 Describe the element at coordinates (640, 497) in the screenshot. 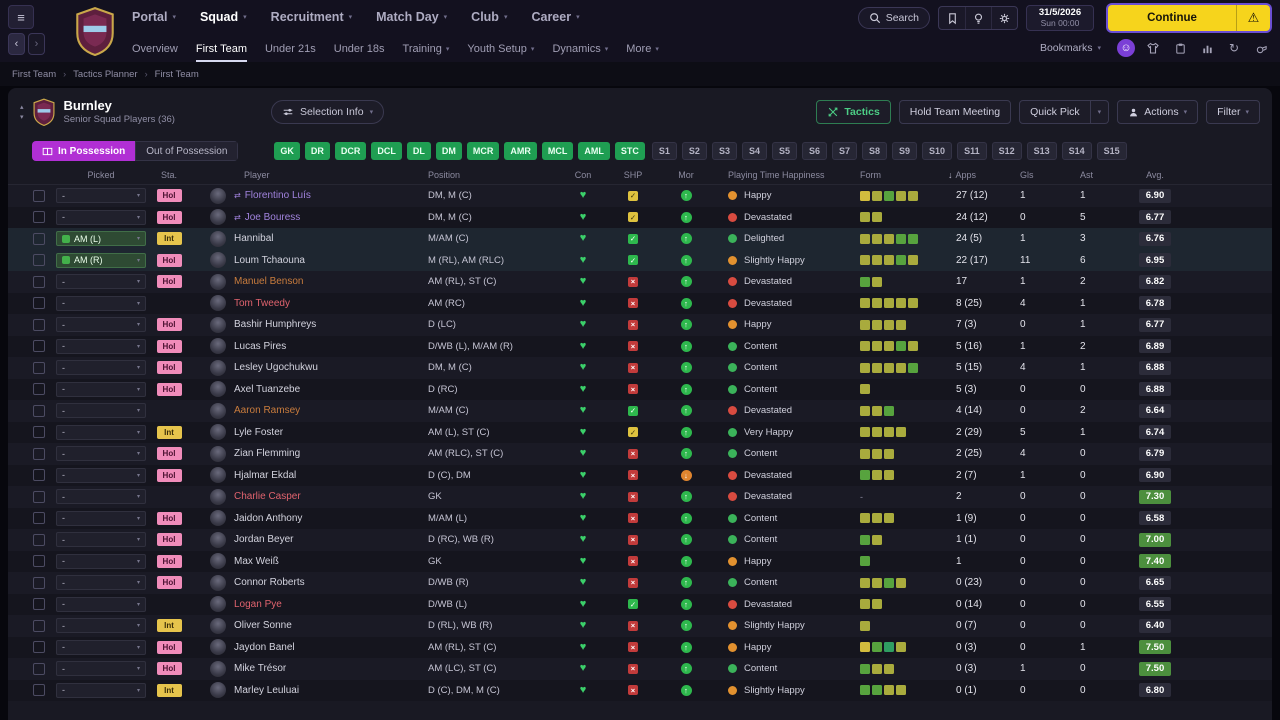

I see `table-row: - ▾ Charlie Casper GK ♥ × ↑ Devastated -2 0 0 7.30` at that location.